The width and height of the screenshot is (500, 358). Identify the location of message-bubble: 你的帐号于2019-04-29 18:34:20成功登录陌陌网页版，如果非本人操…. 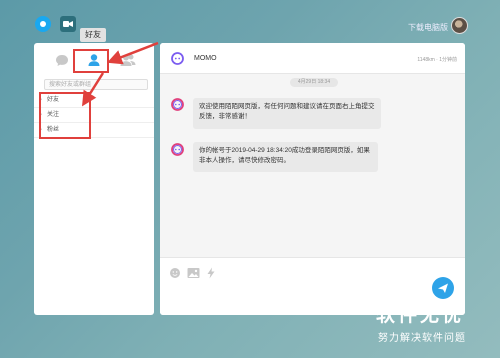
(285, 157).